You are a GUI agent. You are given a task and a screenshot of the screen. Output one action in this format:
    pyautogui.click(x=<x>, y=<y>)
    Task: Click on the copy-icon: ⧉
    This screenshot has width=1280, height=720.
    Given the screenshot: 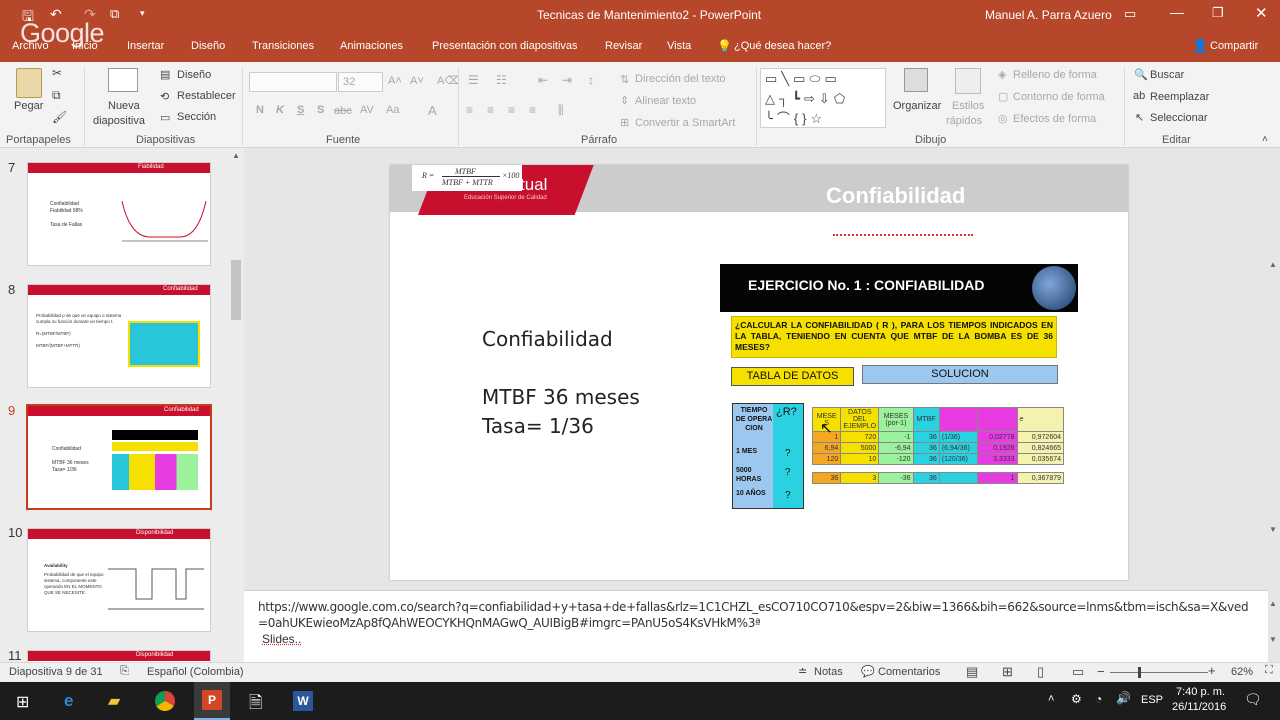 What is the action you would take?
    pyautogui.click(x=56, y=95)
    